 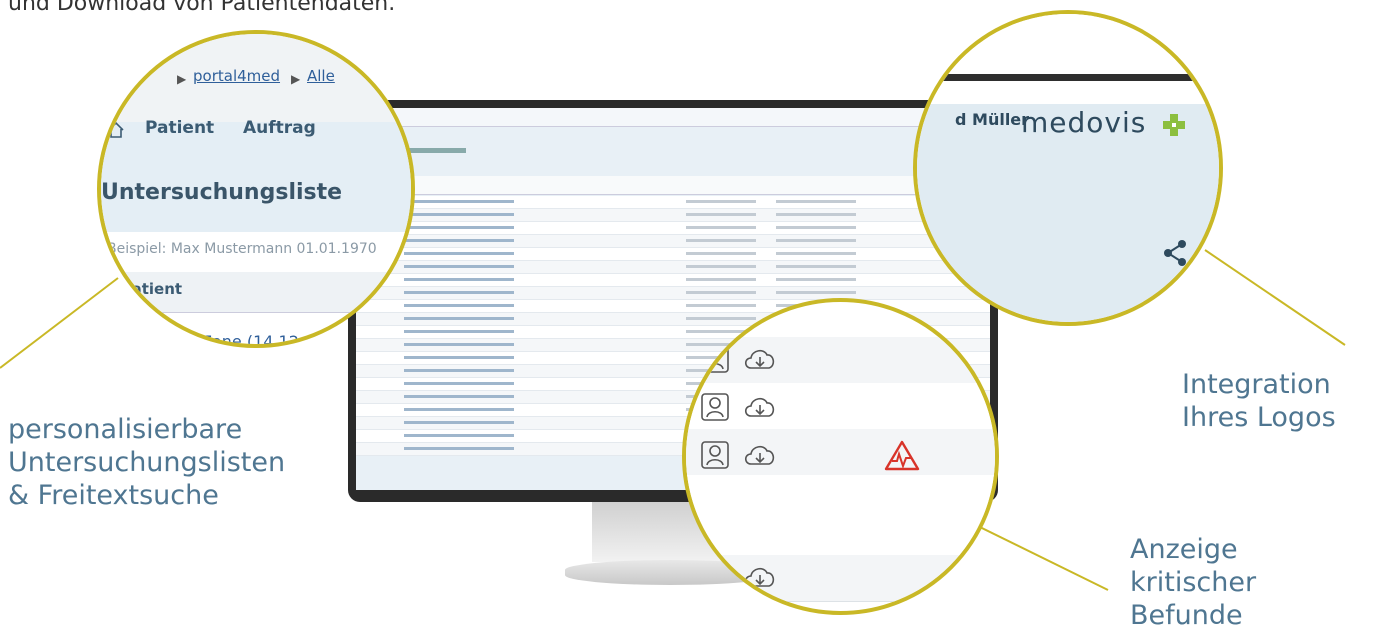 I want to click on brand-logo-text: medovis, so click(x=1084, y=122).